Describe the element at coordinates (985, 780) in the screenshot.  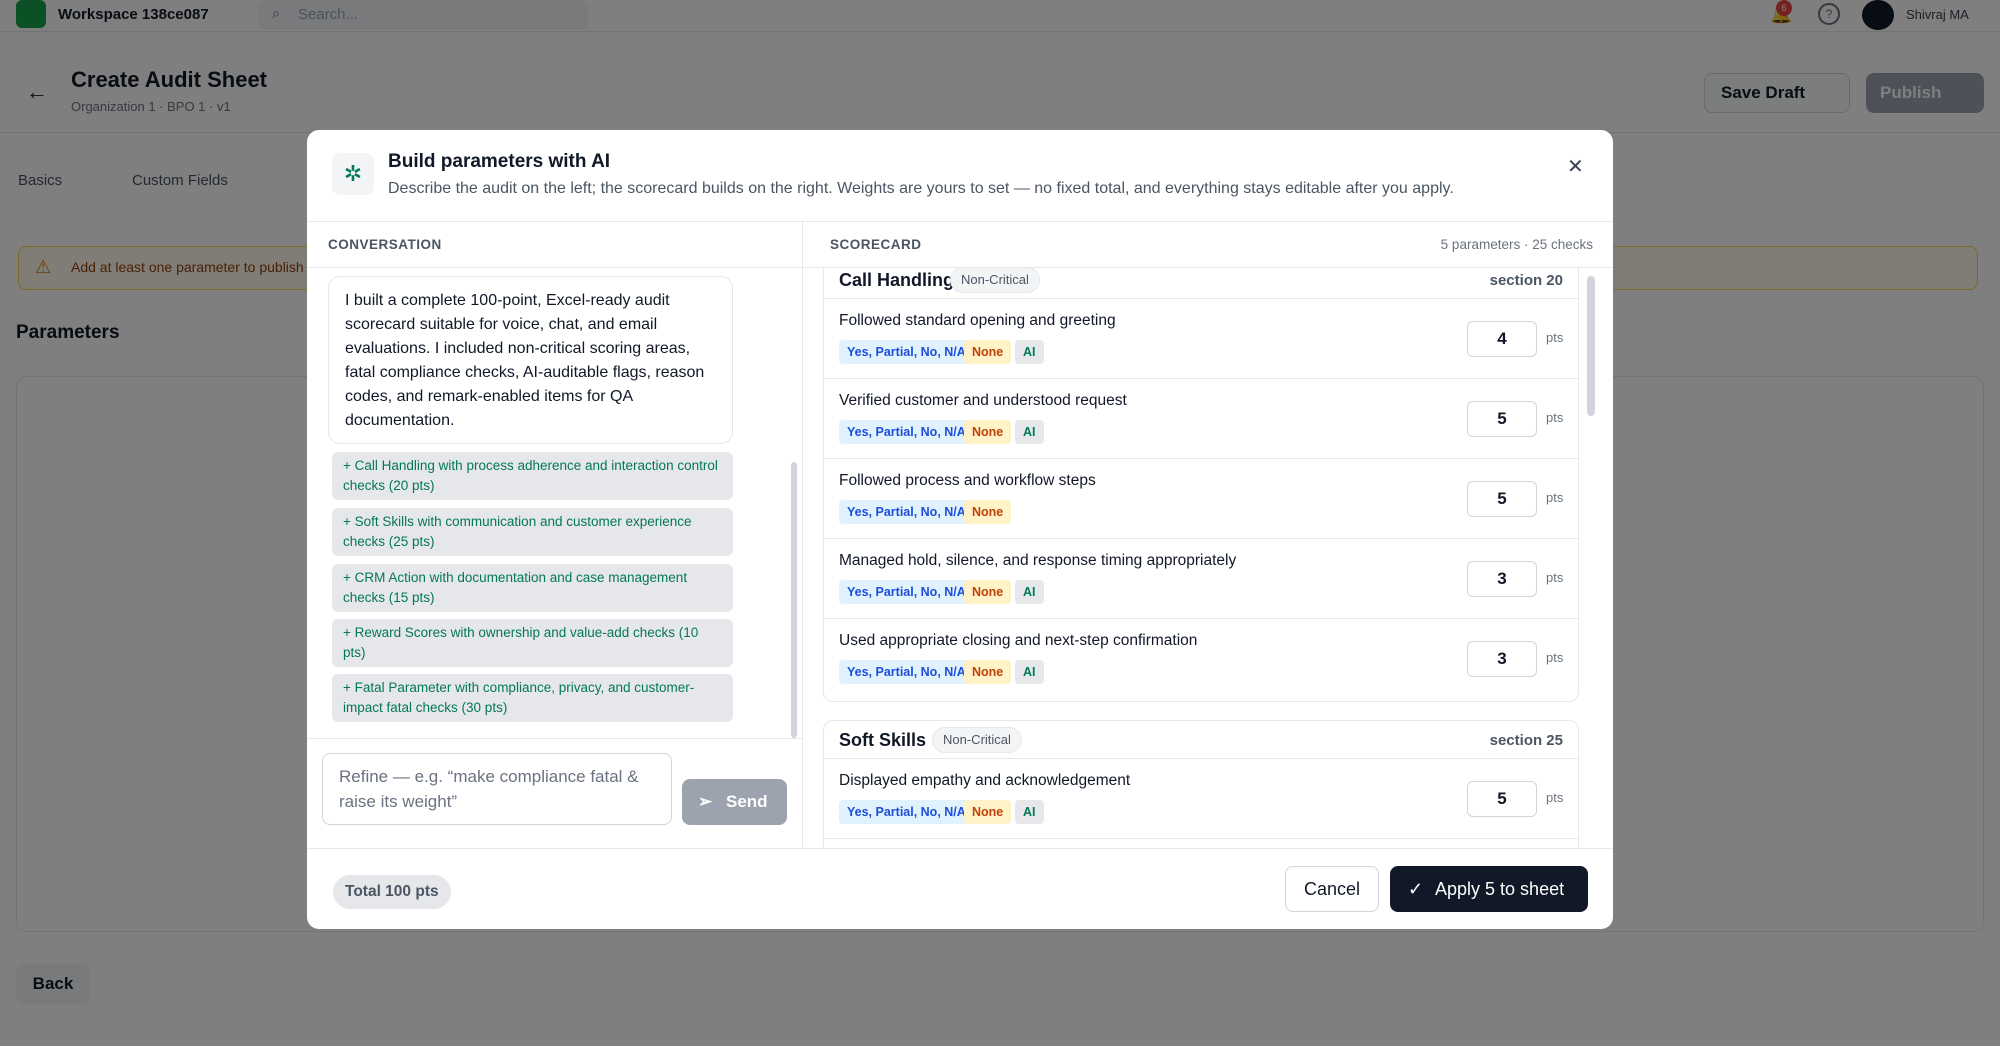
I see `check-label: Displayed empathy and acknowledgement` at that location.